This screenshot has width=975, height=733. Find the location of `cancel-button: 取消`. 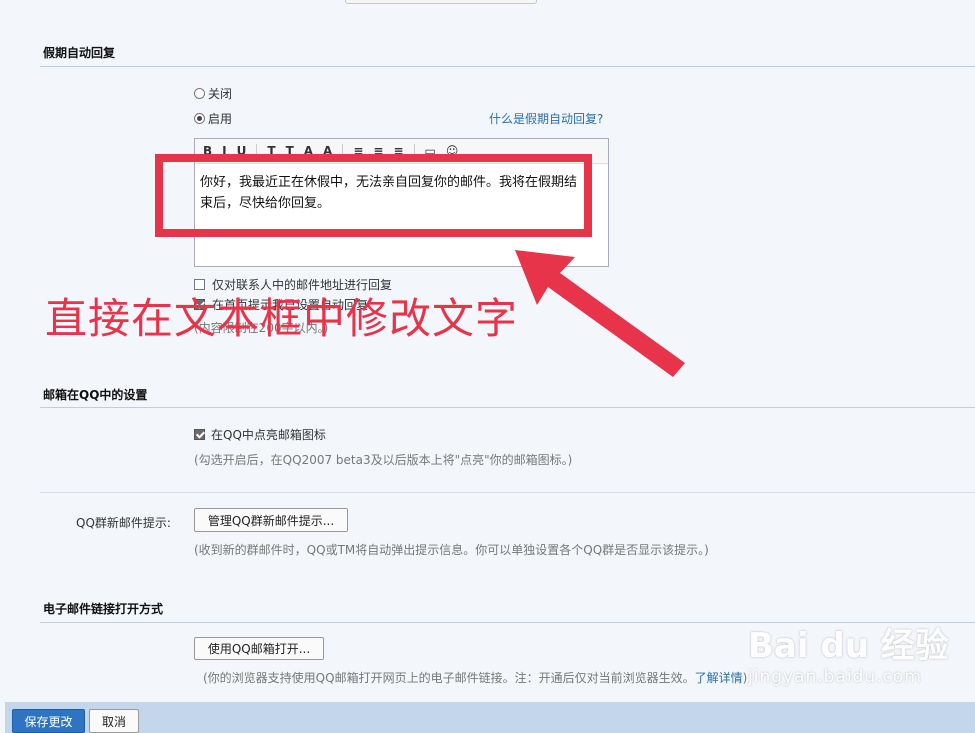

cancel-button: 取消 is located at coordinates (114, 721).